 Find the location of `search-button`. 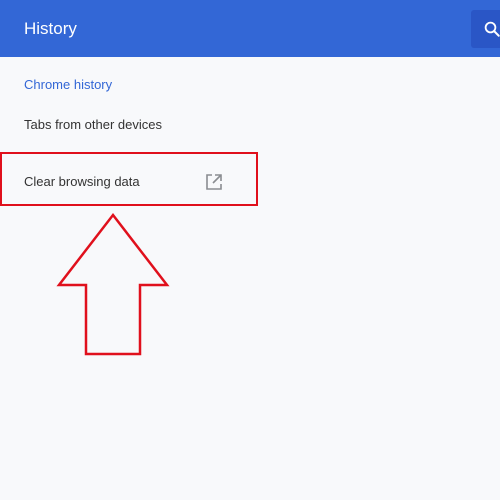

search-button is located at coordinates (485, 29).